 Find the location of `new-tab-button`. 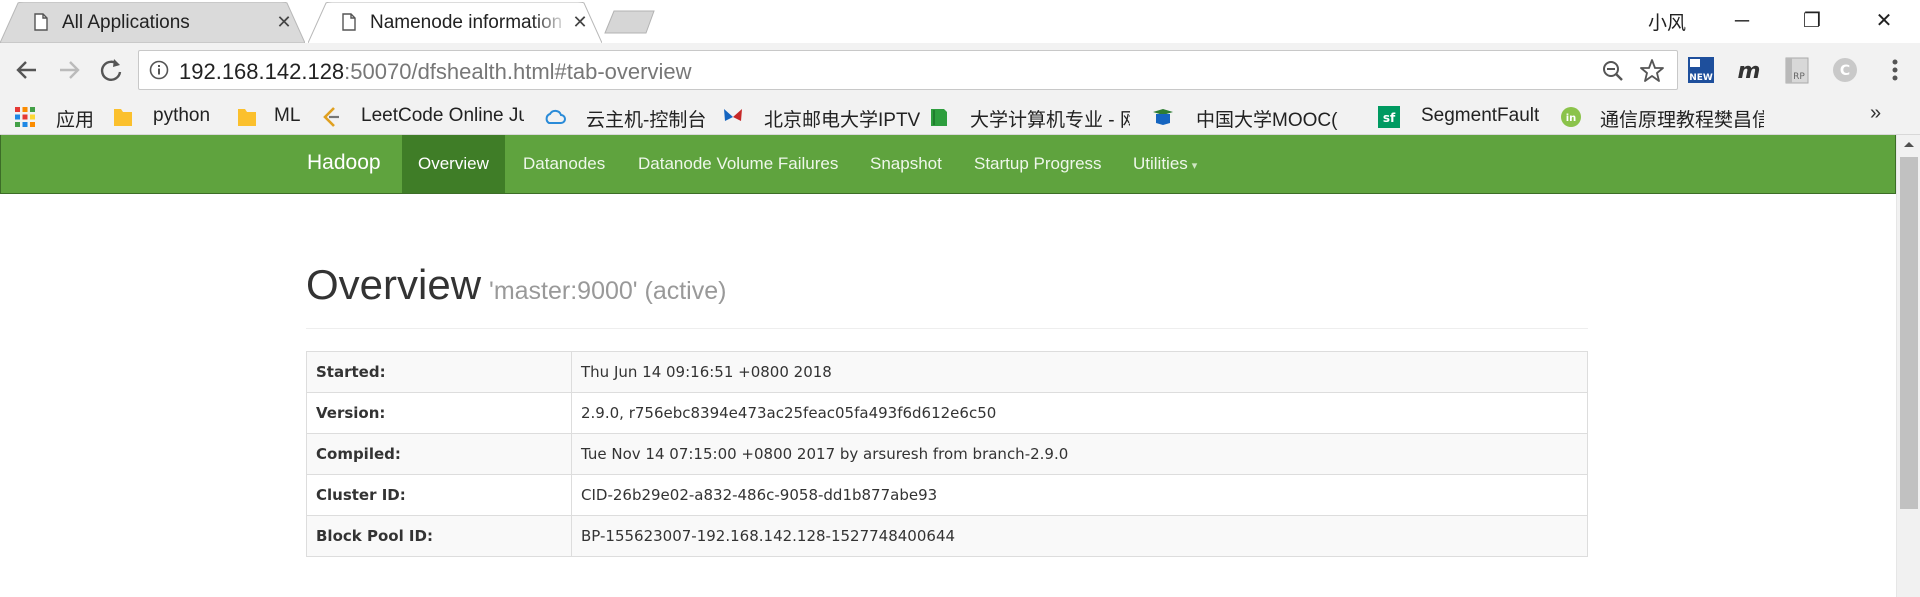

new-tab-button is located at coordinates (630, 22).